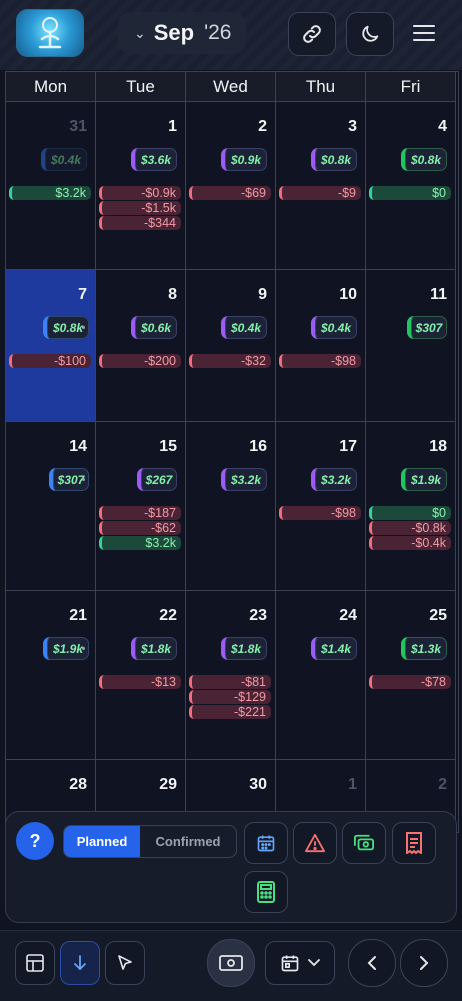  Describe the element at coordinates (410, 528) in the screenshot. I see `transaction-entry: -$0.8k` at that location.